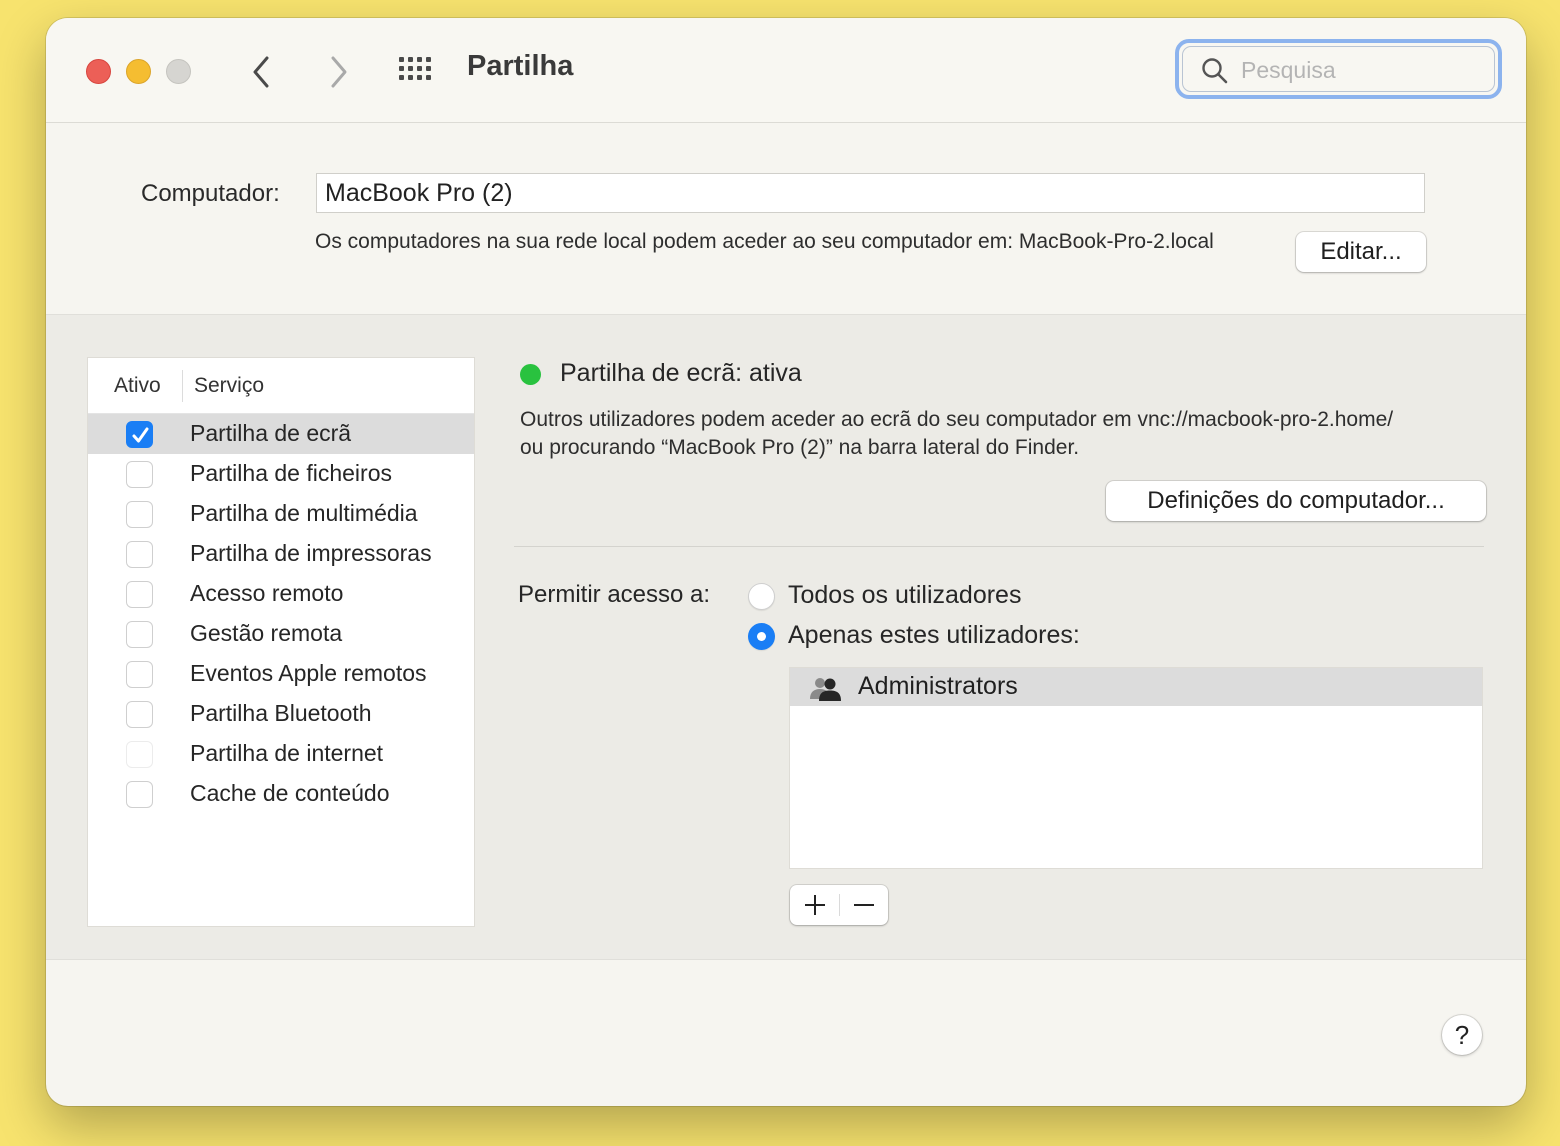  Describe the element at coordinates (825, 689) in the screenshot. I see `group-icon` at that location.